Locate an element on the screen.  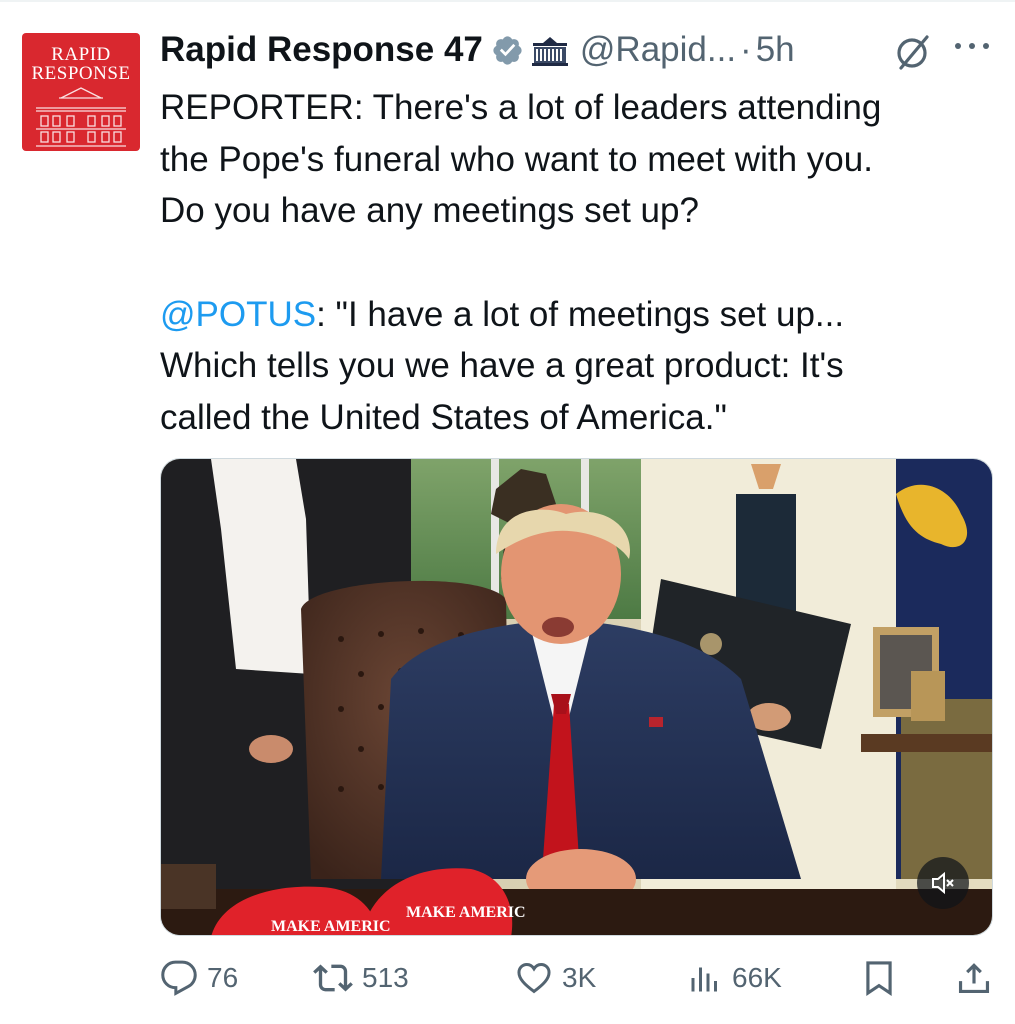
tweet-actions: 76 513 3K 66K is located at coordinates (580, 978).